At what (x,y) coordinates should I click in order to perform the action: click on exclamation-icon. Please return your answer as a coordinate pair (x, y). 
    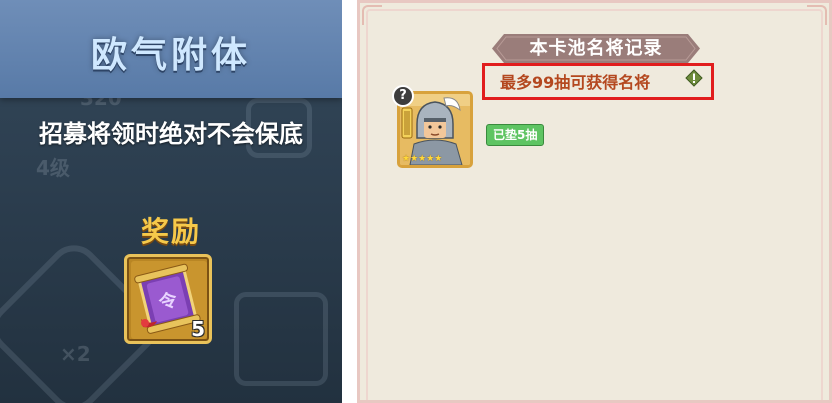
    Looking at the image, I should click on (694, 78).